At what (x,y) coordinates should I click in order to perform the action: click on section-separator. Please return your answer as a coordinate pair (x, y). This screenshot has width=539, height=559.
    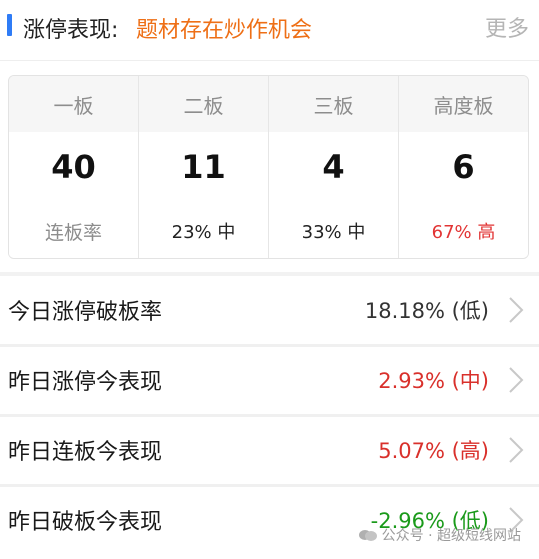
    Looking at the image, I should click on (269, 274).